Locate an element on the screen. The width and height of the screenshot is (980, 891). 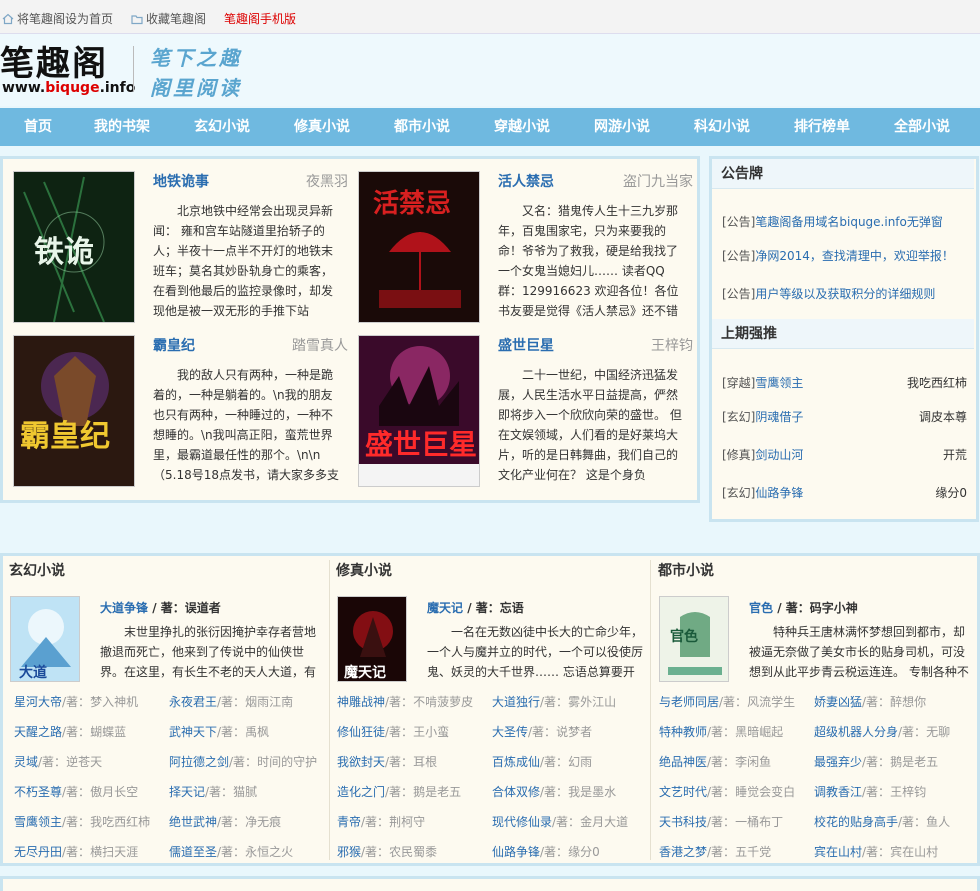
svg-text: 大道 is located at coordinates (33, 672).